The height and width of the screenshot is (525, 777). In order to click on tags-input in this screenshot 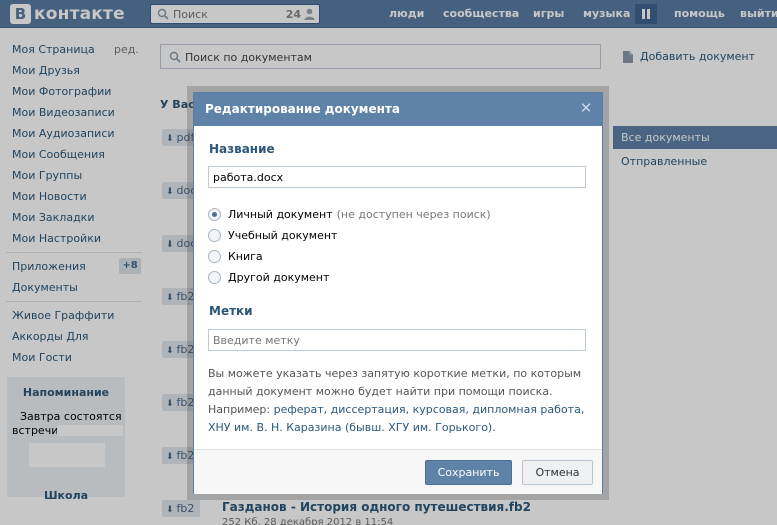, I will do `click(397, 340)`.